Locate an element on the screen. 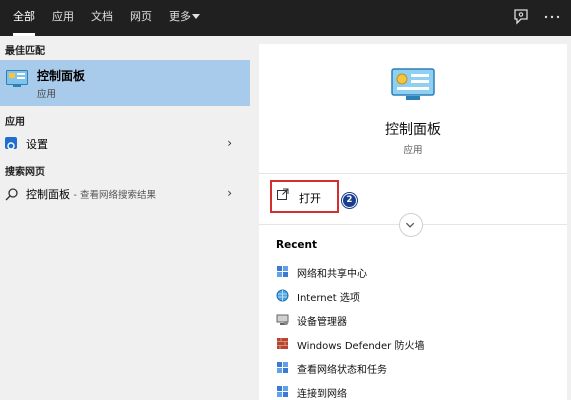 This screenshot has width=571, height=400. best-match-heading: 最佳匹配 is located at coordinates (25, 51).